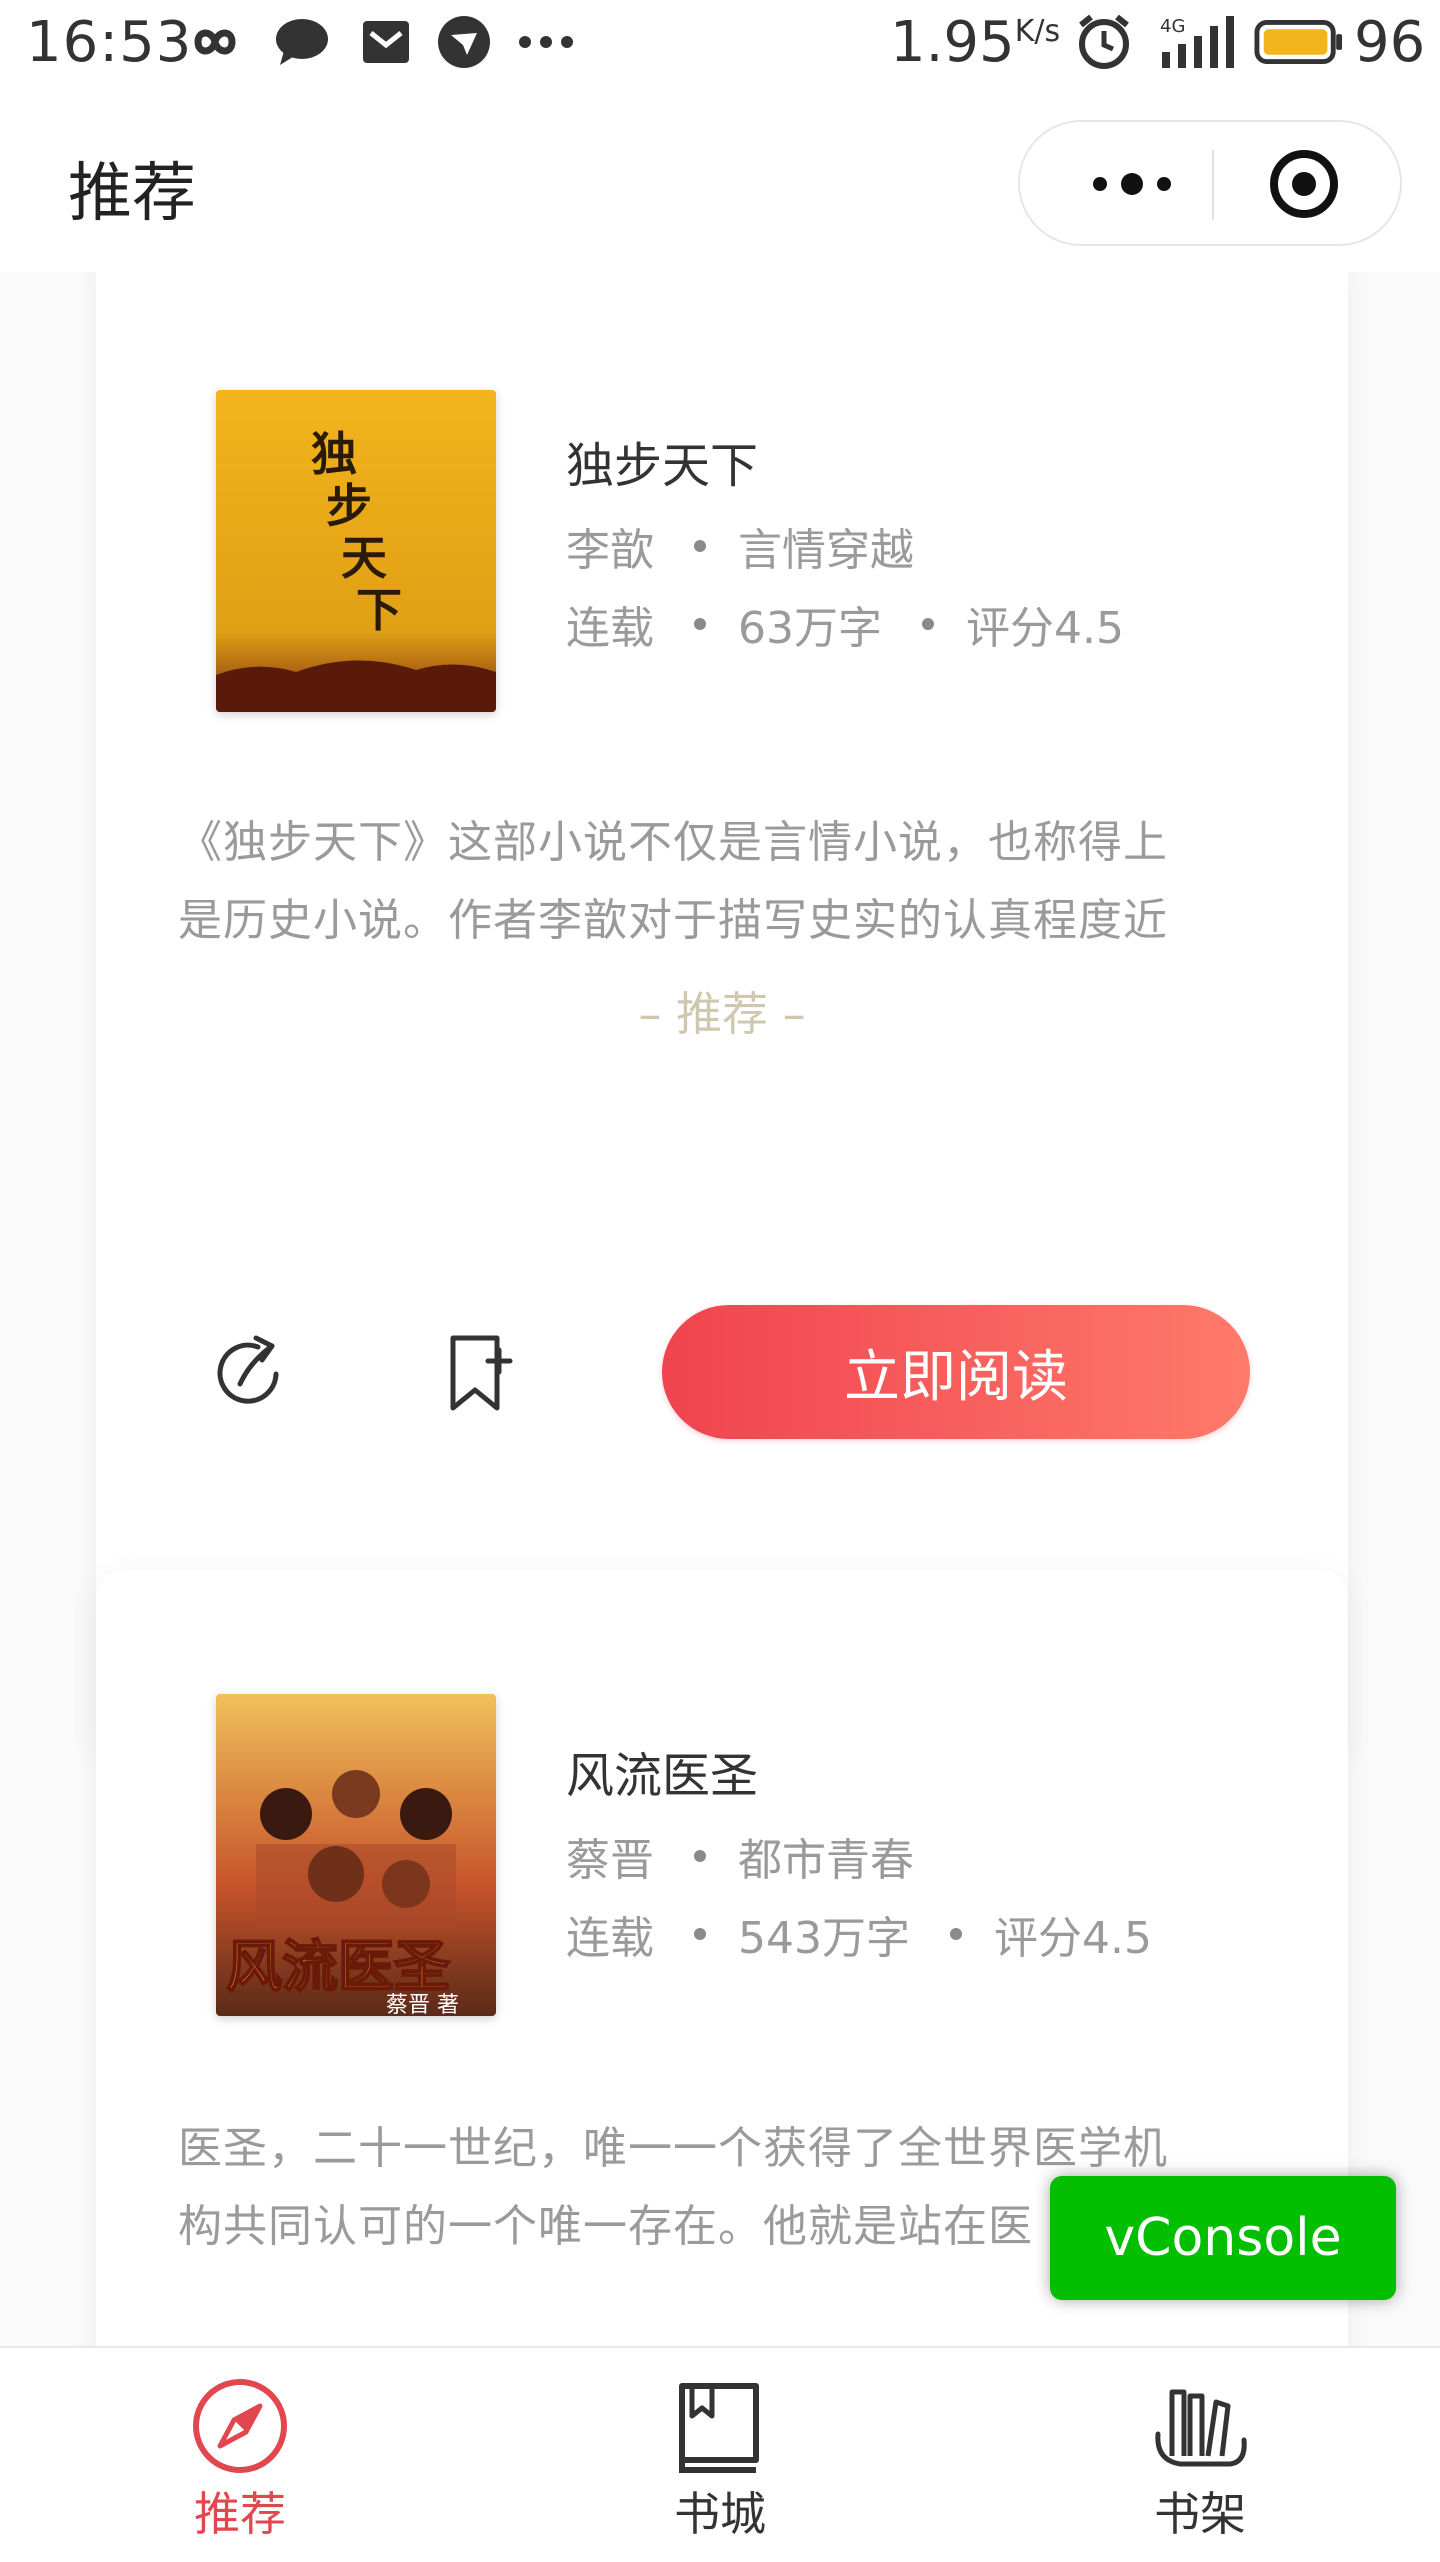 The height and width of the screenshot is (2562, 1440). I want to click on mail-icon, so click(386, 42).